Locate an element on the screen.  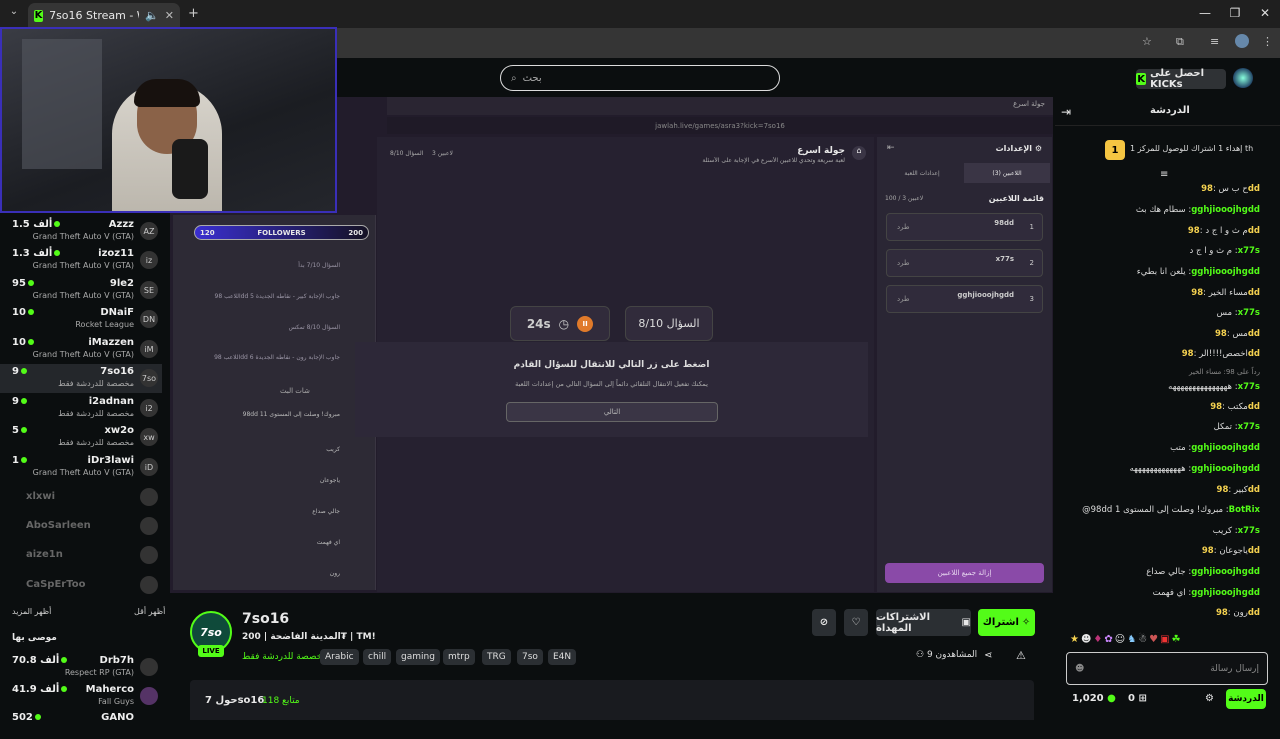
channel-name: Maherco is located at coordinates (109, 689).